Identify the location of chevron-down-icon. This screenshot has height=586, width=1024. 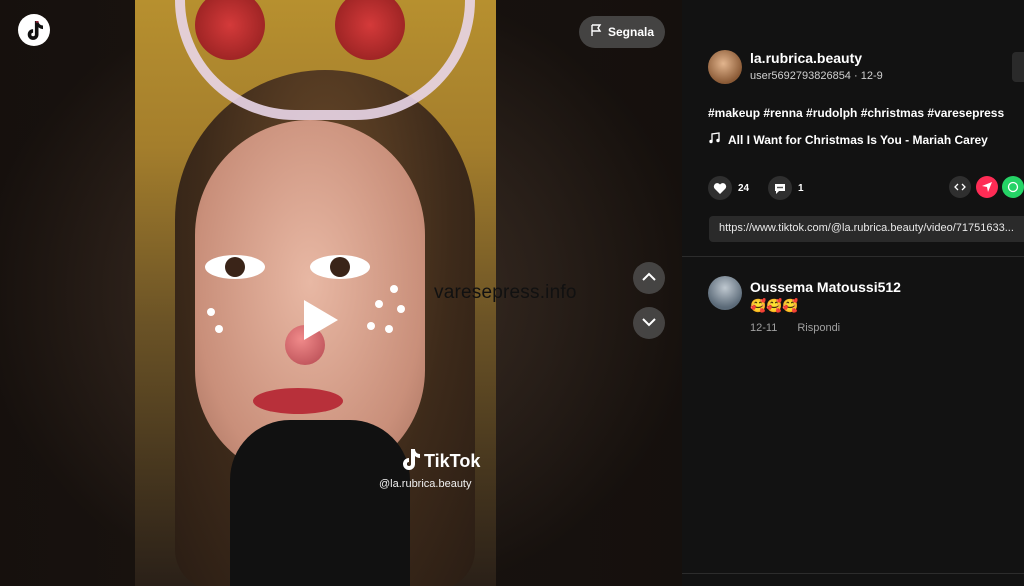
(649, 323).